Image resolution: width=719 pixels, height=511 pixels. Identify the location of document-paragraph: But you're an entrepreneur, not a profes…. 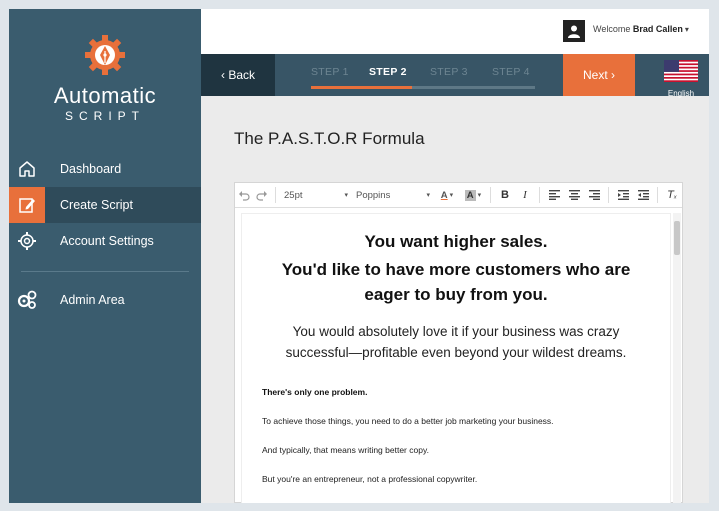
(370, 479).